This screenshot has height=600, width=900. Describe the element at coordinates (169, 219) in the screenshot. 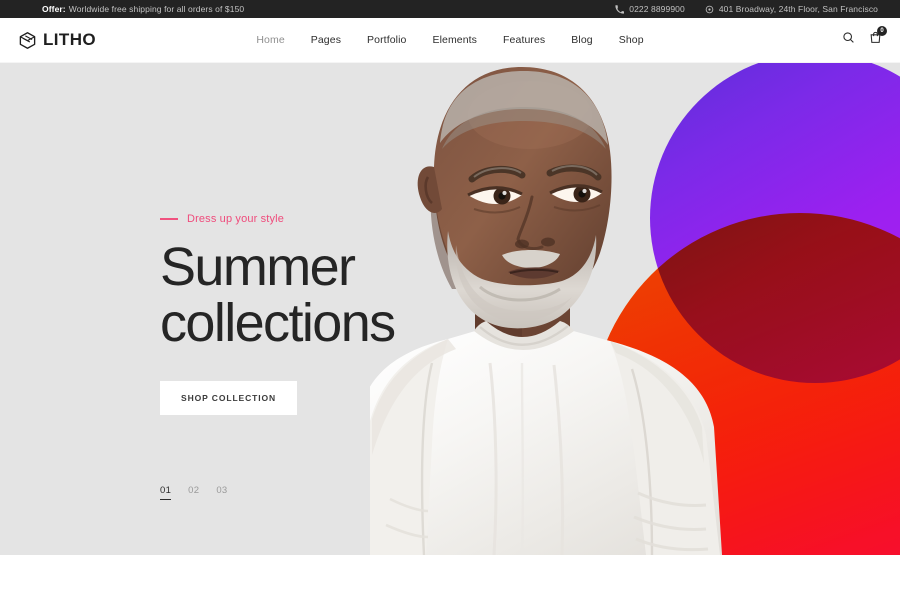

I see `eyebrow-dash-icon` at that location.